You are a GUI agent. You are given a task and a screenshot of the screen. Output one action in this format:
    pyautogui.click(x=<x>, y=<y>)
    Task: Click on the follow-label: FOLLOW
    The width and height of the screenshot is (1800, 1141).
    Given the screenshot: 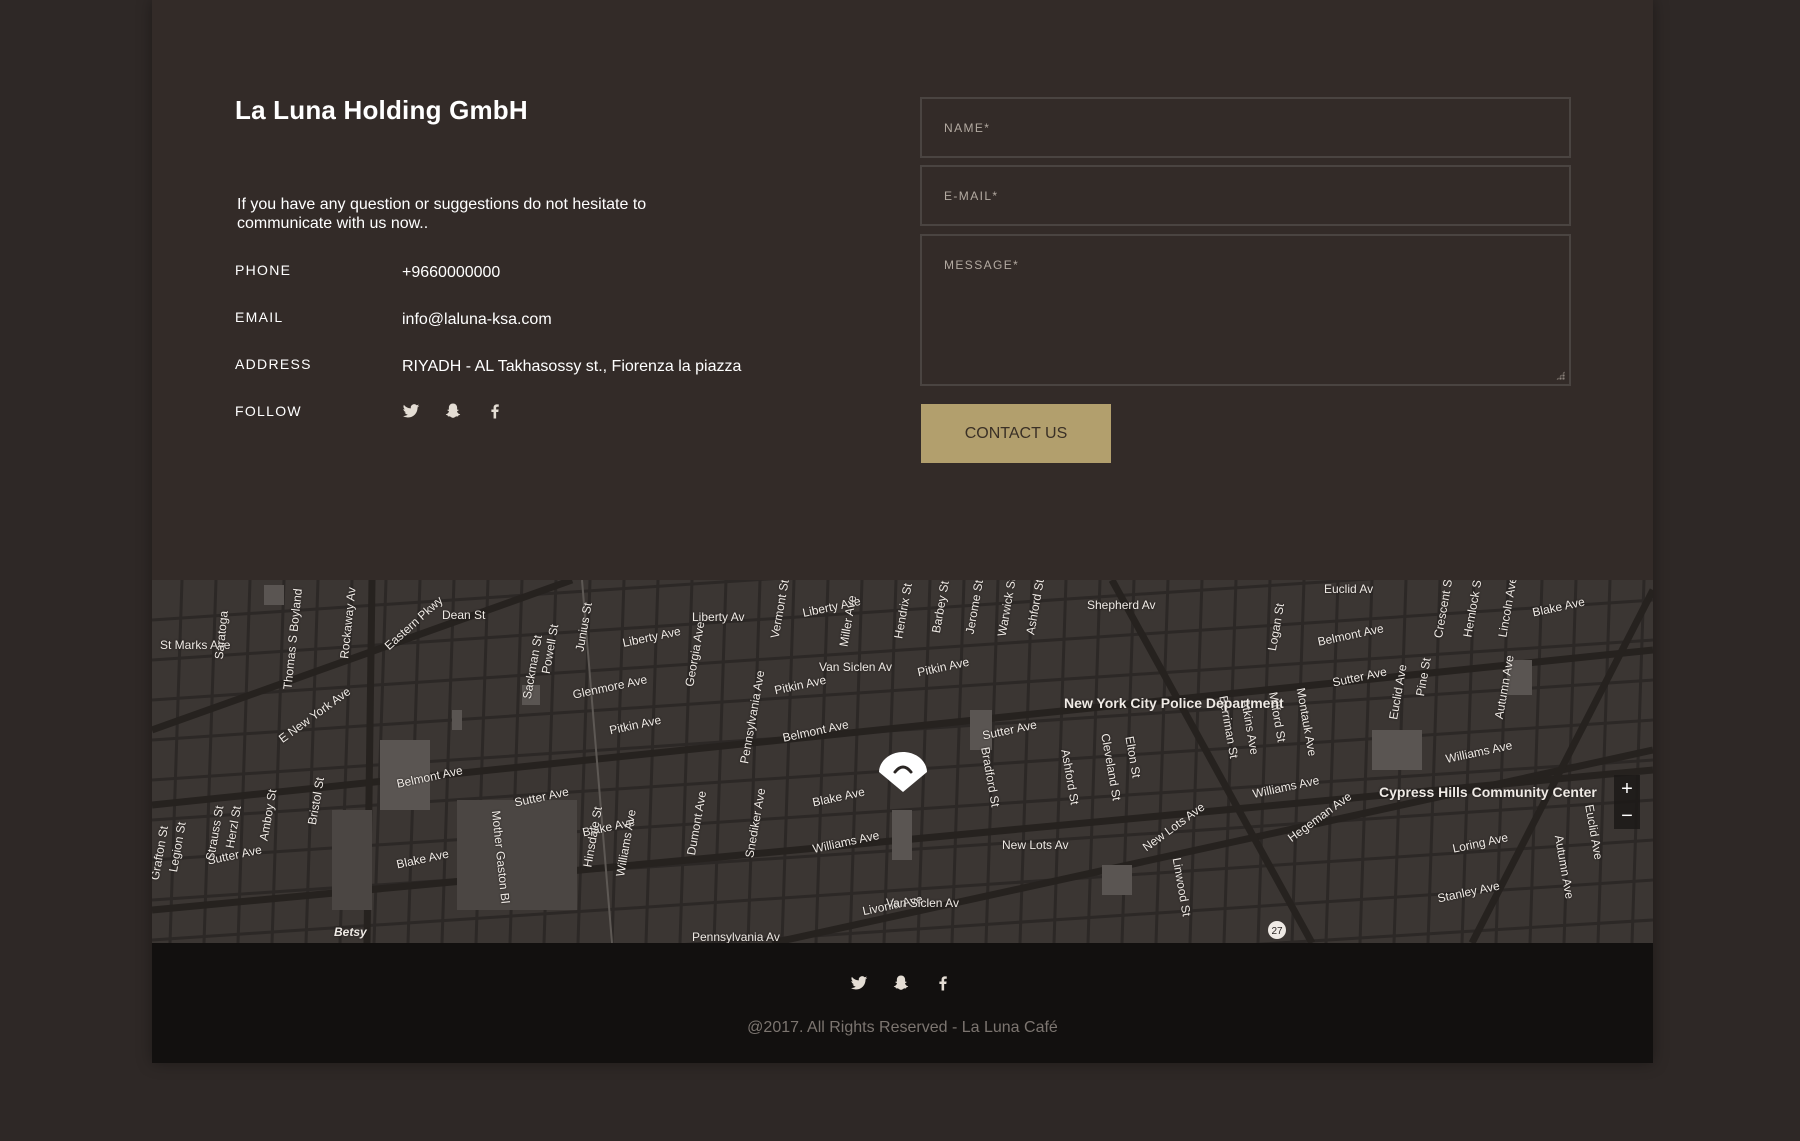 What is the action you would take?
    pyautogui.click(x=268, y=411)
    